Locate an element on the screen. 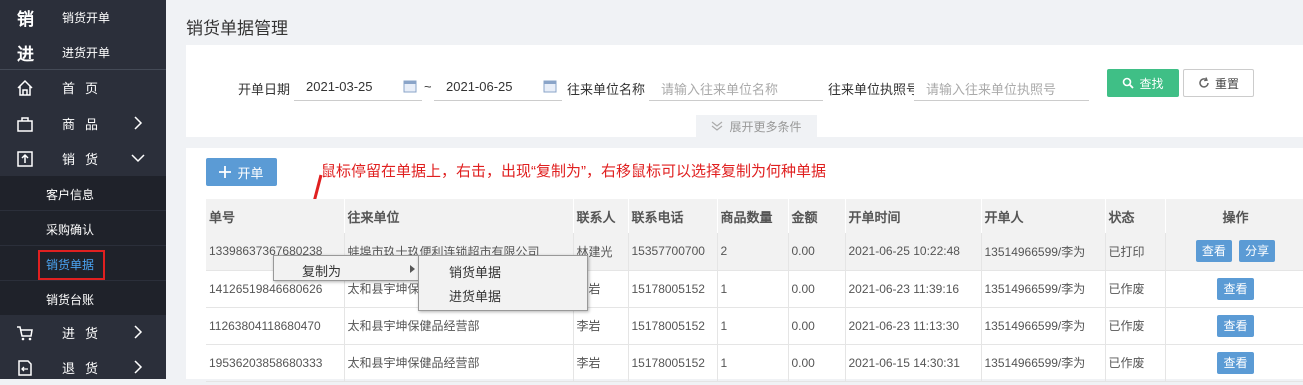 The height and width of the screenshot is (385, 1303). submenu-item-purchase-doc: 进货单据 is located at coordinates (475, 295).